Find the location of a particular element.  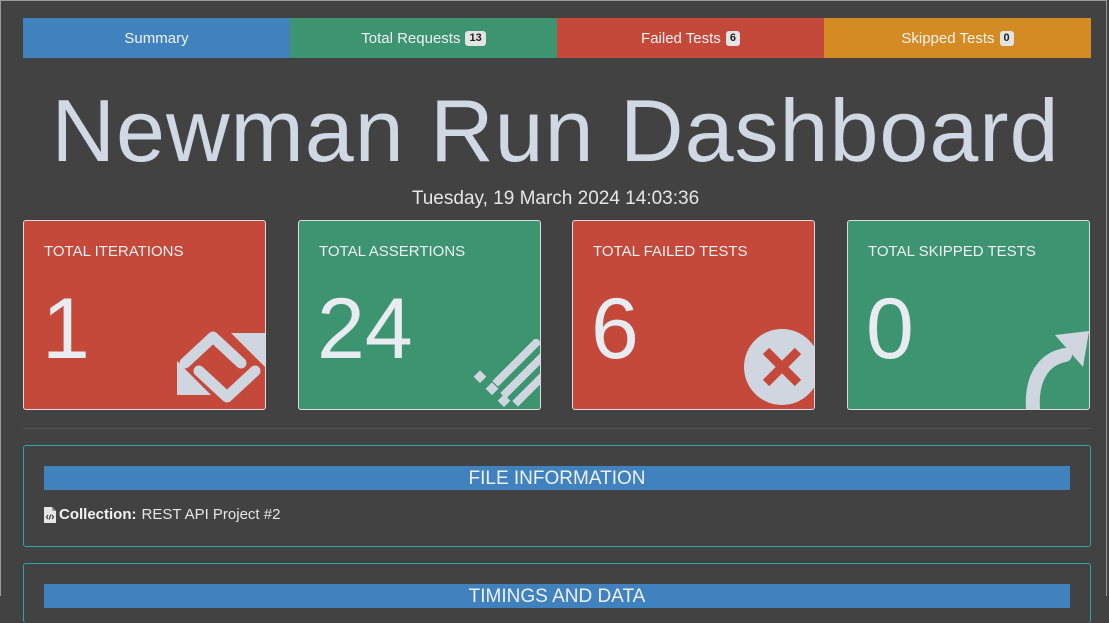

collection-value: REST API Project #2 is located at coordinates (211, 514).